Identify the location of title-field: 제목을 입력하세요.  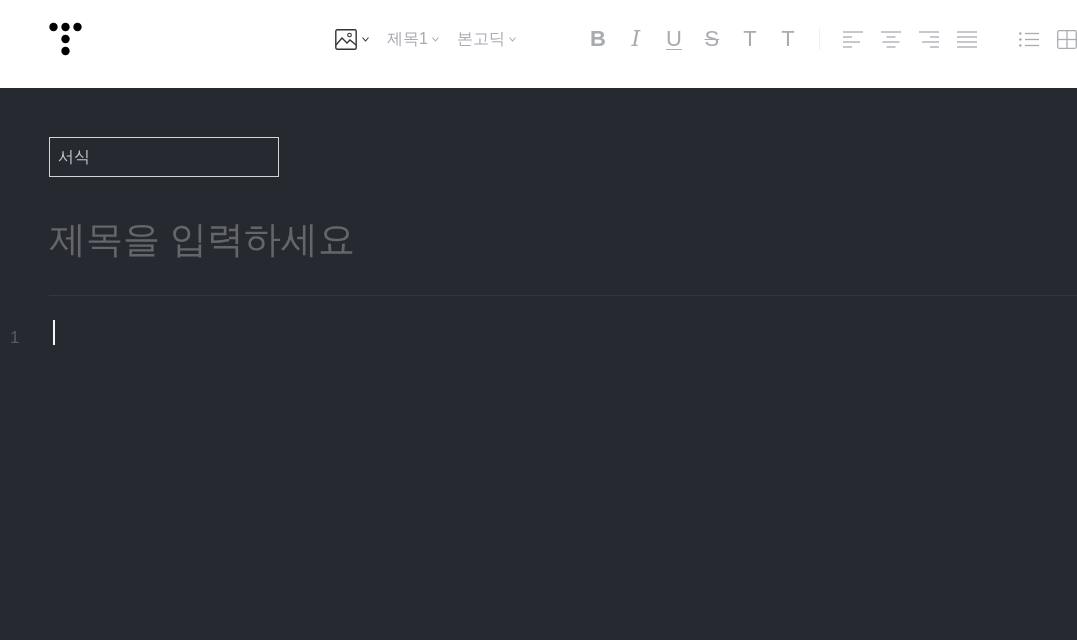
(399, 240).